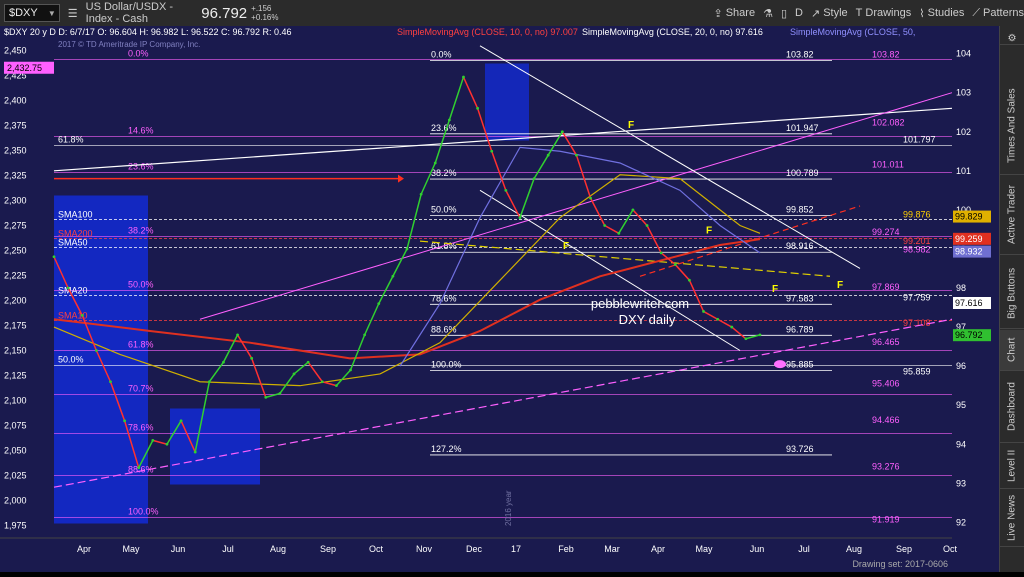  What do you see at coordinates (835, 13) in the screenshot?
I see `style-label: Style` at bounding box center [835, 13].